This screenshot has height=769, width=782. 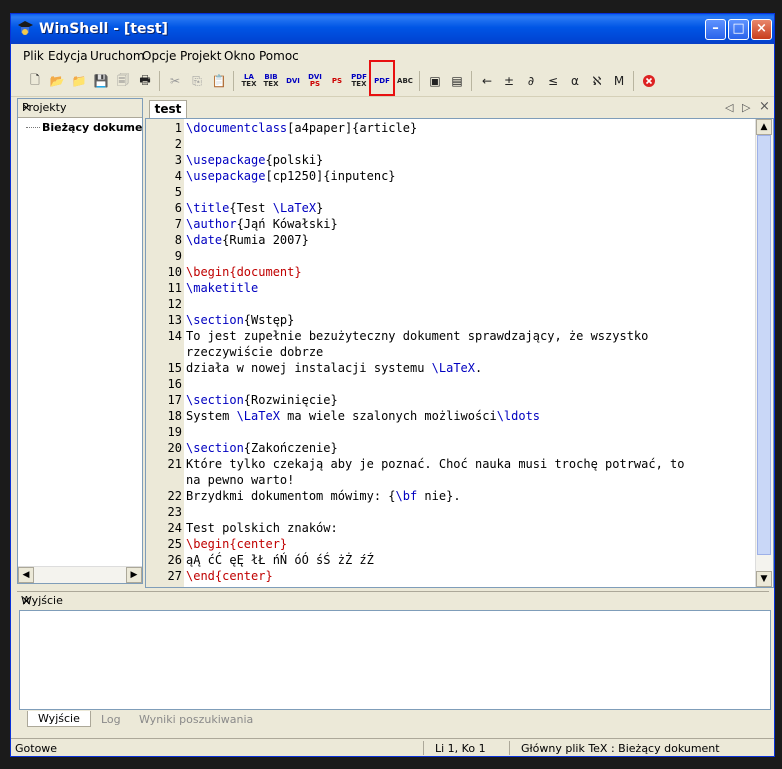 What do you see at coordinates (764, 579) in the screenshot?
I see `scroll-down-icon: ▼` at bounding box center [764, 579].